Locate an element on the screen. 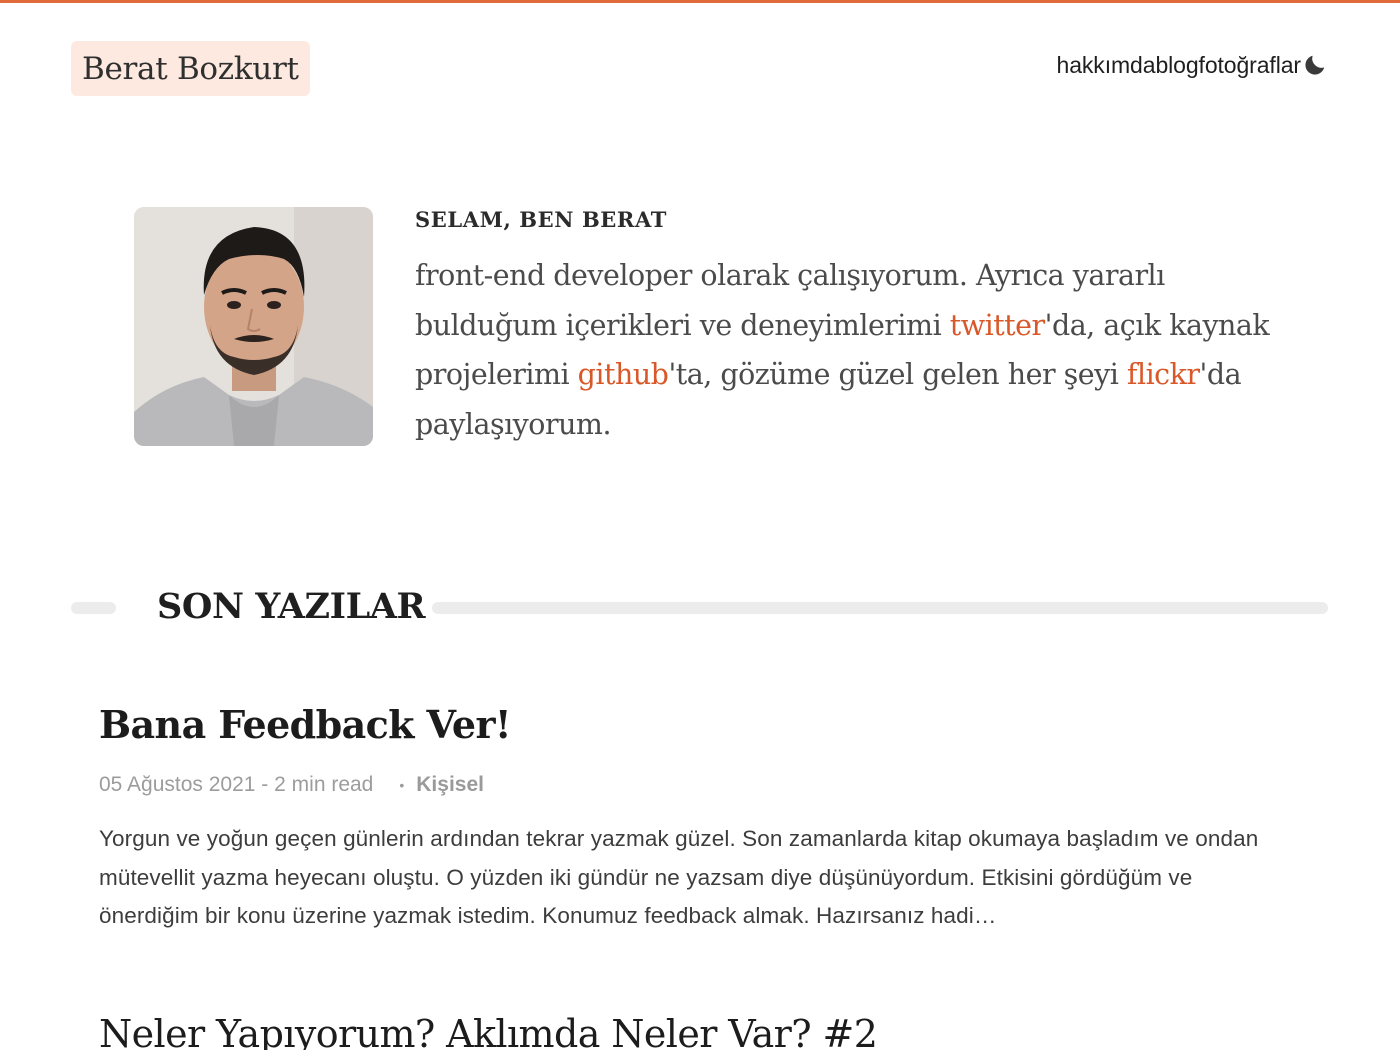 The height and width of the screenshot is (1050, 1400). intro-greeting: SELAM, BEN BERAT is located at coordinates (541, 219).